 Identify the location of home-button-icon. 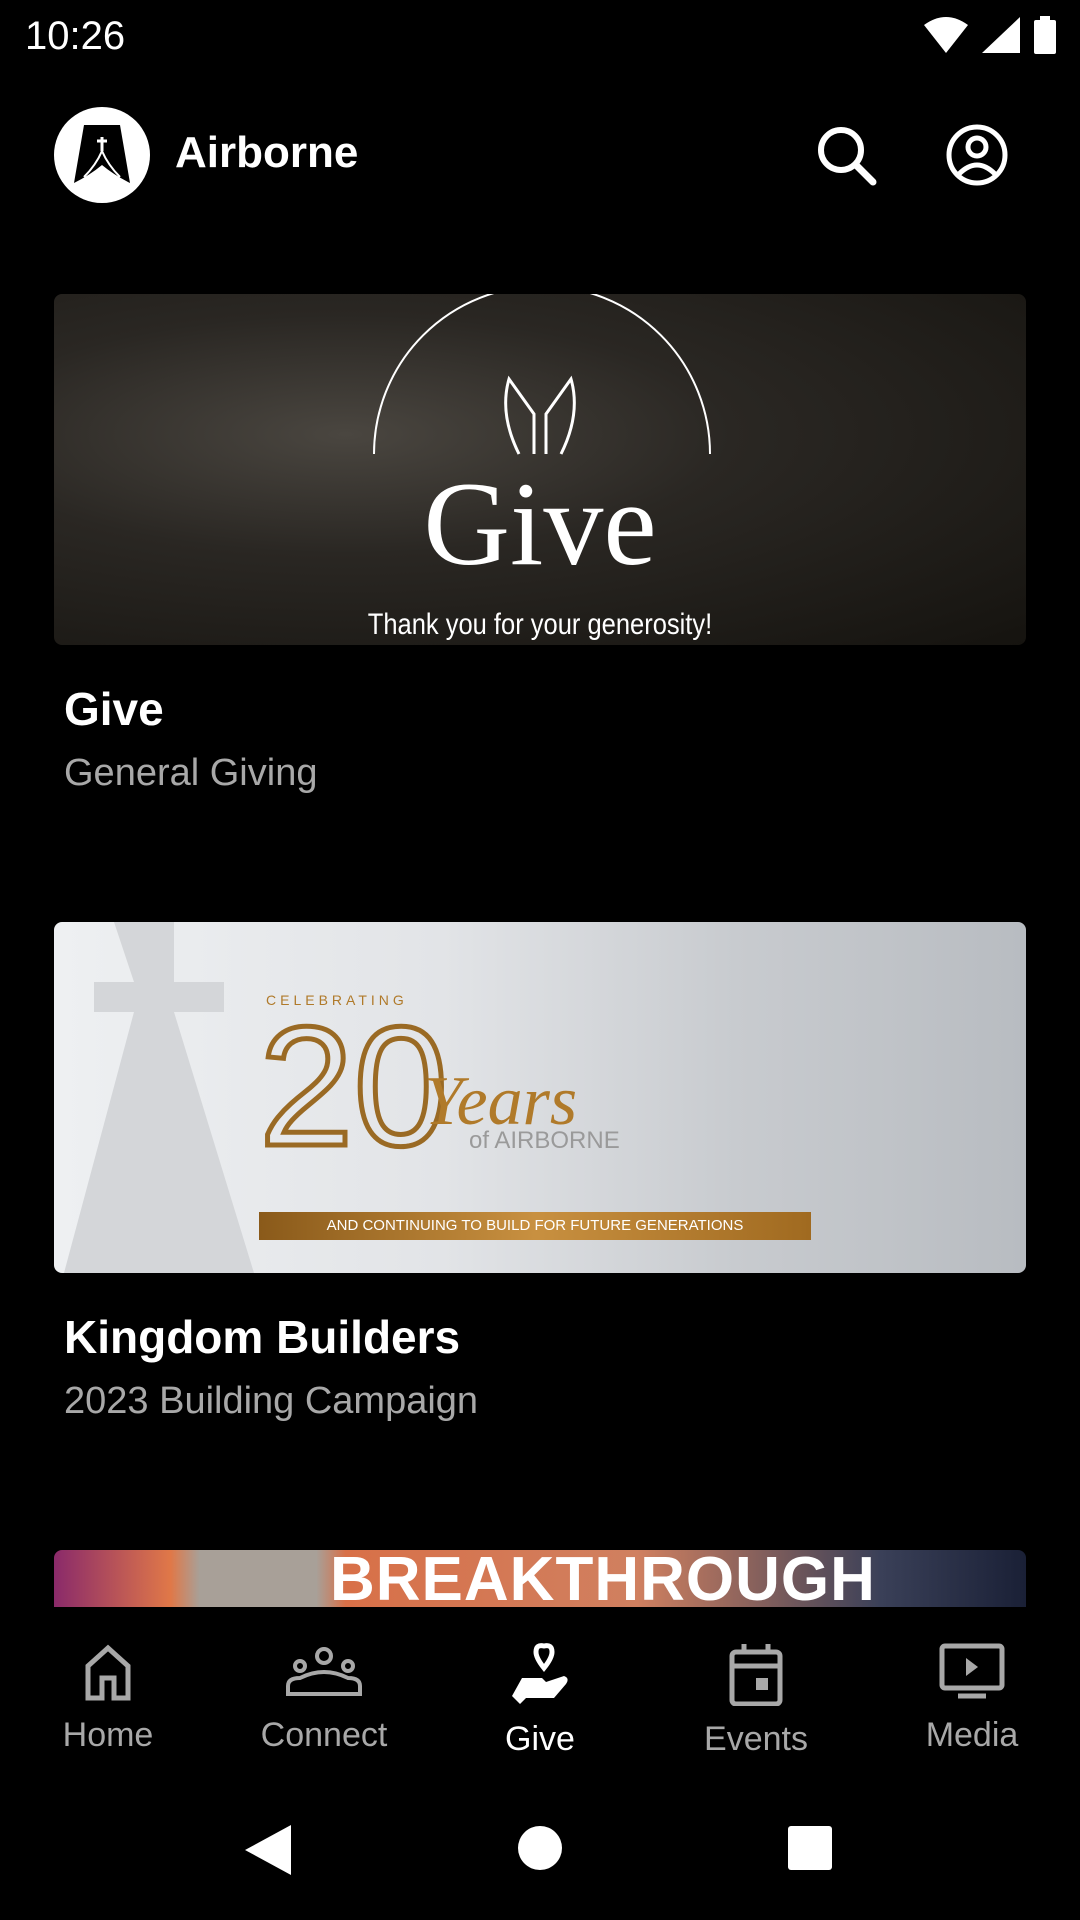
(540, 1848).